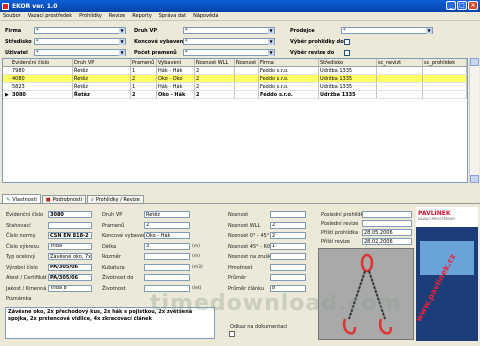 This screenshot has height=346, width=480. Describe the element at coordinates (387, 241) in the screenshot. I see `field-value: 28.02.2006` at that location.